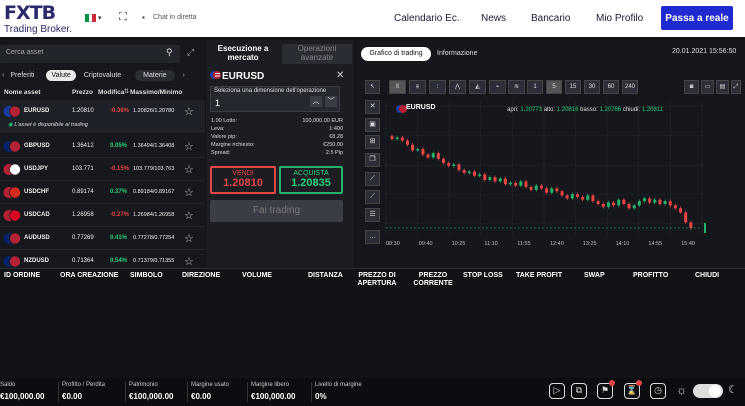 The image size is (745, 406). I want to click on trade-size-value: 1, so click(217, 103).